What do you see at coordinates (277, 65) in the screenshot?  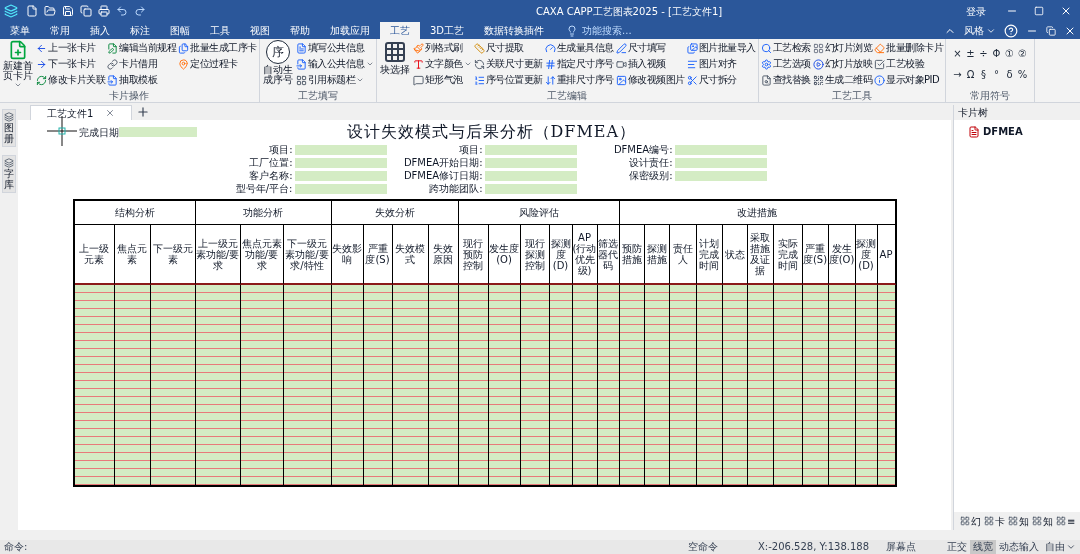 I see `large-ribbon-button: 序 自动生成序号` at bounding box center [277, 65].